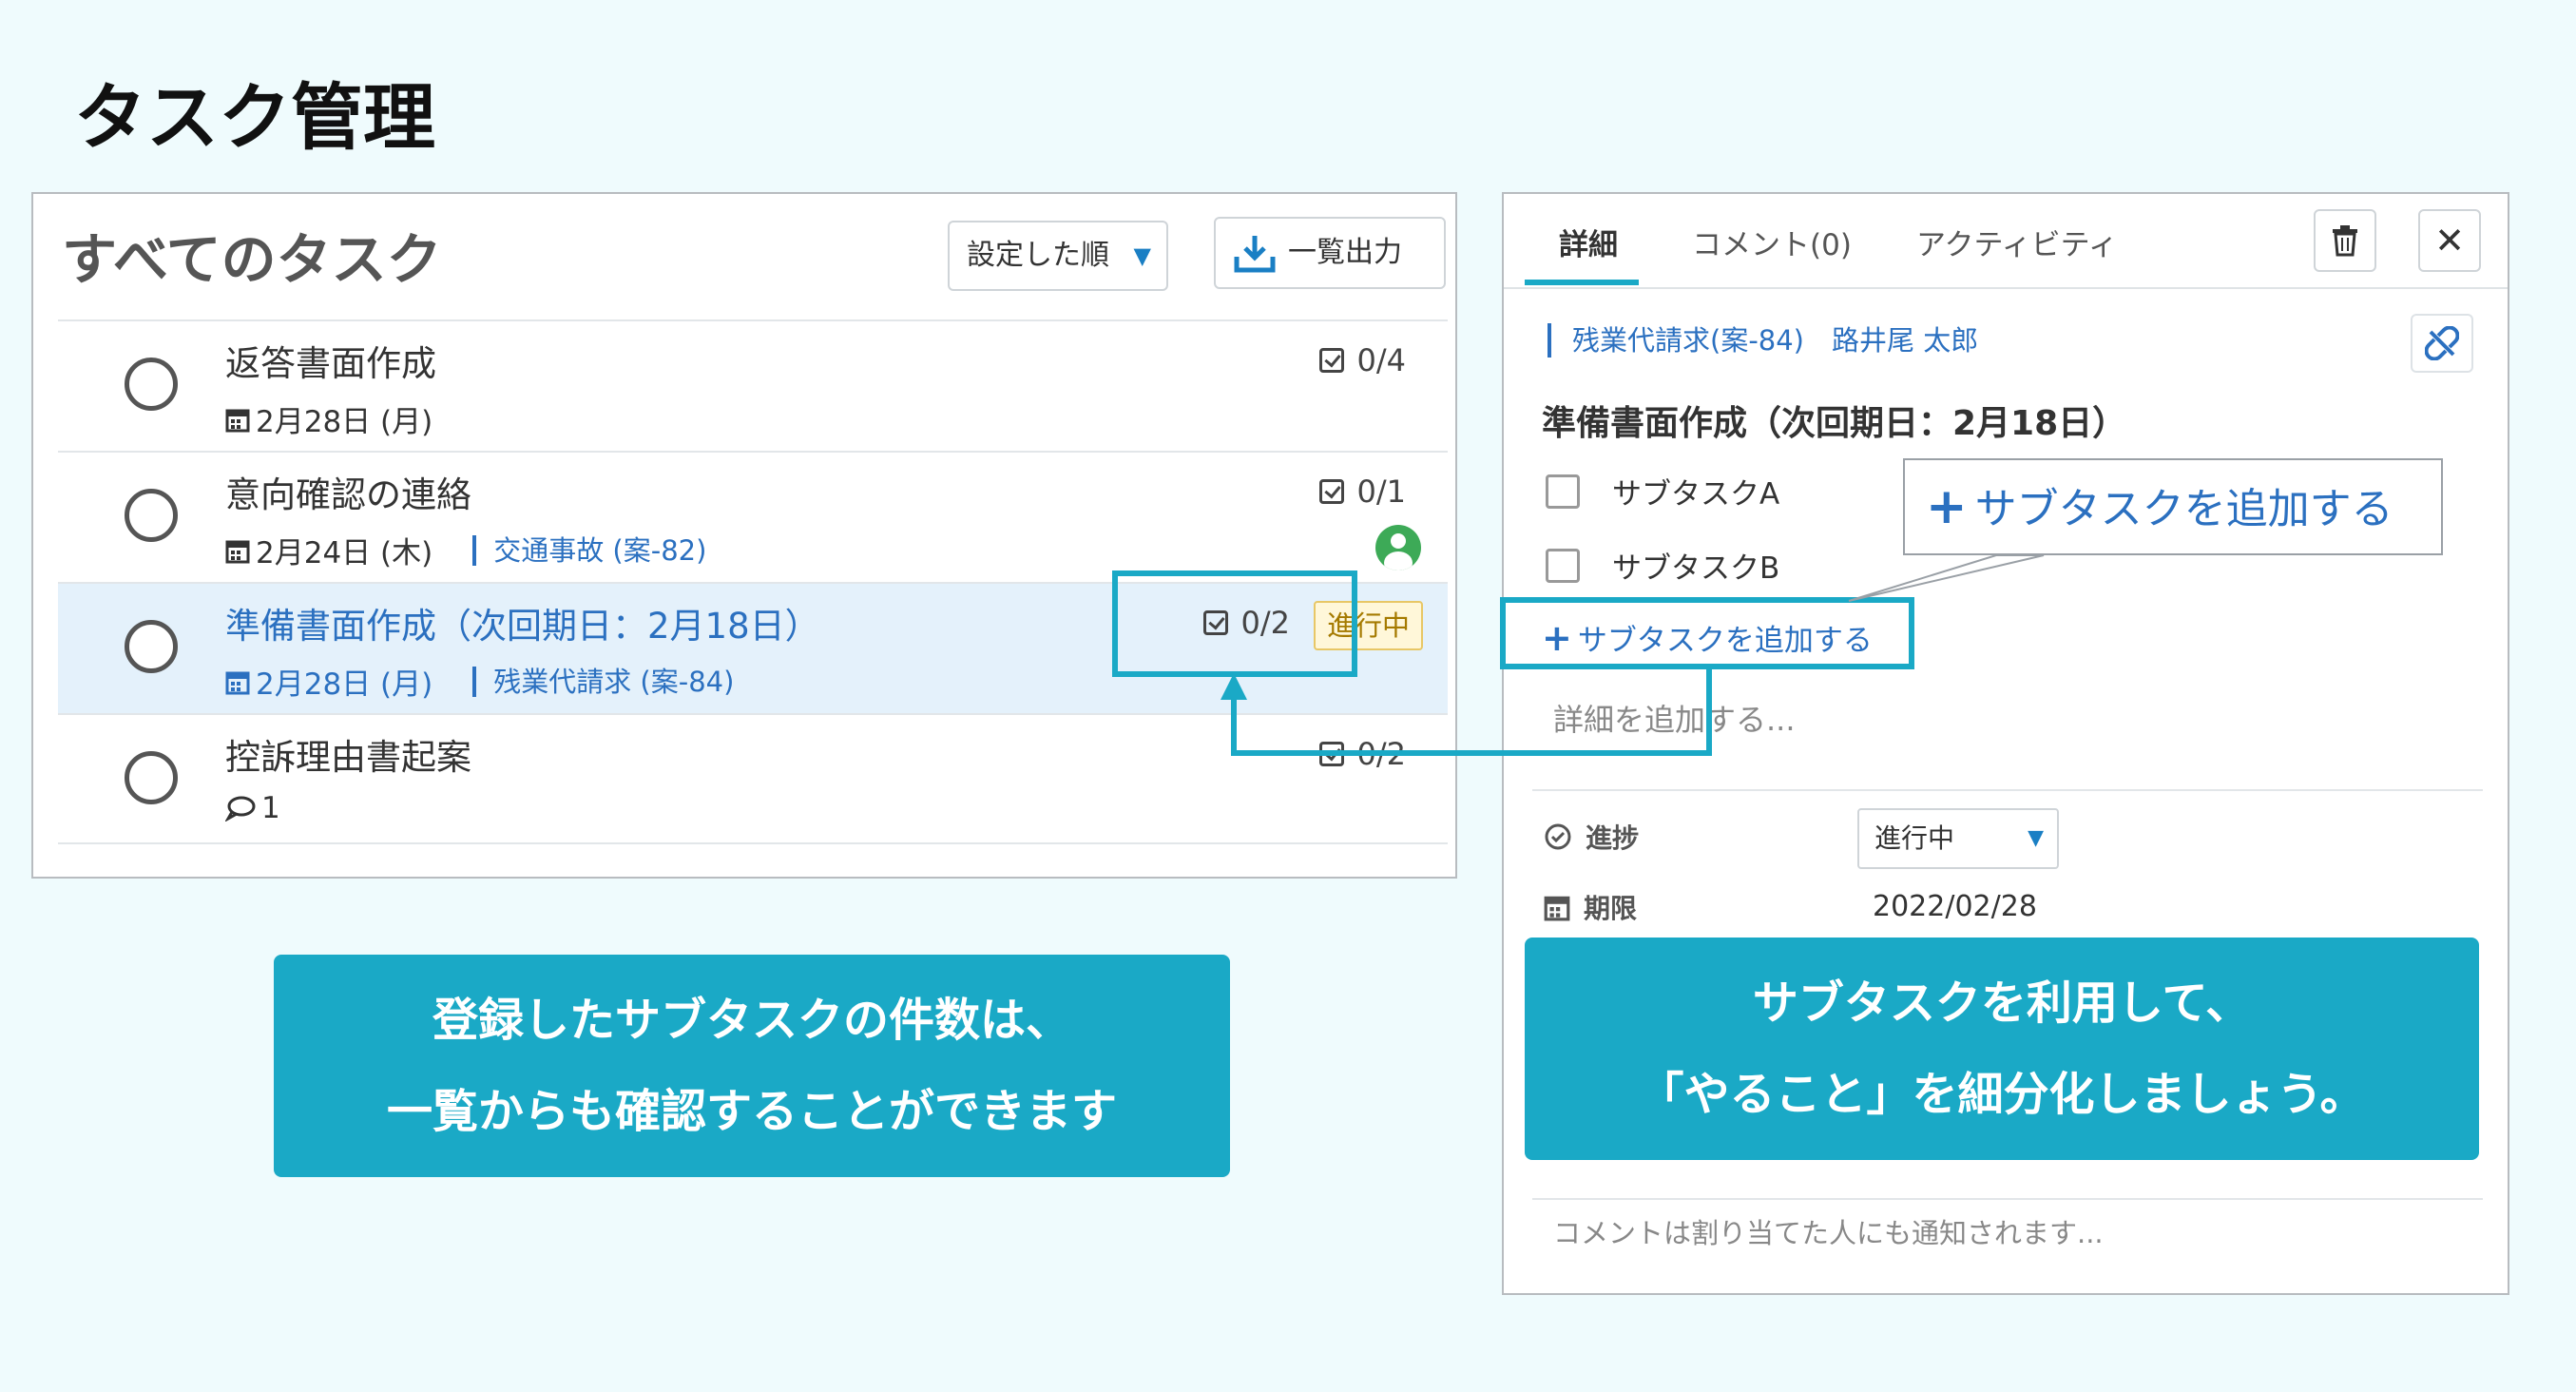 The height and width of the screenshot is (1392, 2576). What do you see at coordinates (589, 550) in the screenshot?
I see `case-link: 交通事故 (案-82)` at bounding box center [589, 550].